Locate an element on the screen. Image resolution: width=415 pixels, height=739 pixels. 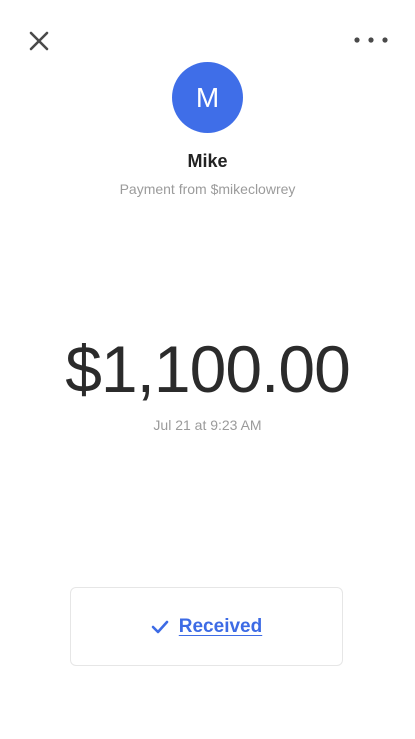
received-status-link: Received is located at coordinates (220, 627).